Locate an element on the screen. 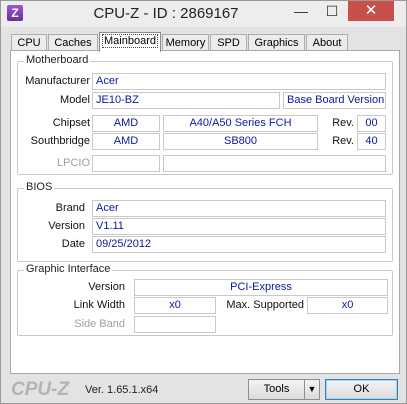 This screenshot has height=404, width=407. bios-version-value: V1.11 is located at coordinates (239, 226).